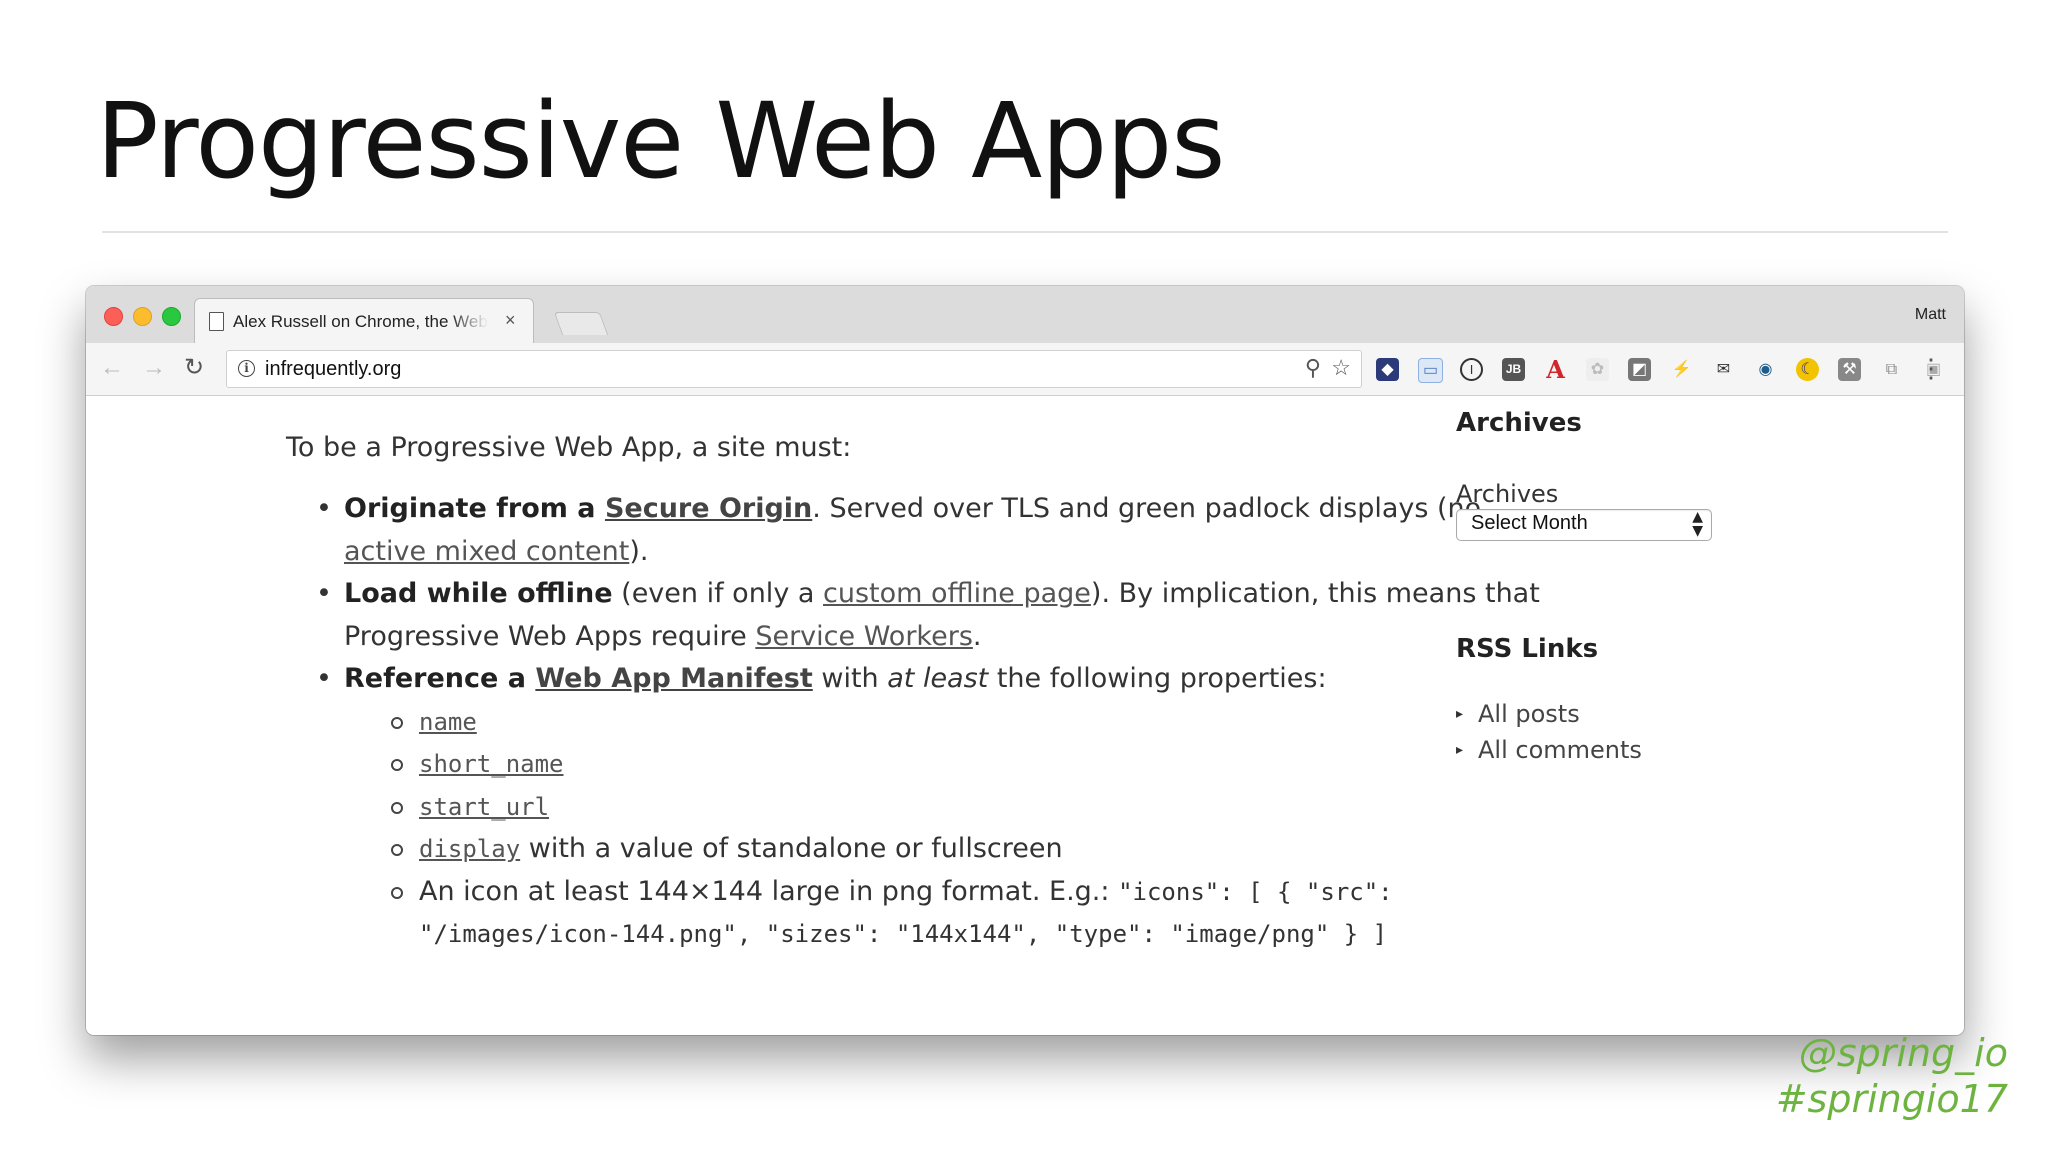 The width and height of the screenshot is (2048, 1152). Describe the element at coordinates (977, 764) in the screenshot. I see `list-item: short_name` at that location.